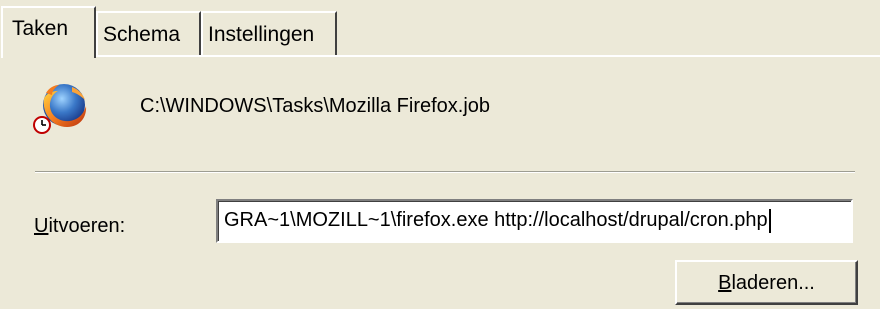  Describe the element at coordinates (41, 226) in the screenshot. I see `run-label-accelerator: U` at that location.